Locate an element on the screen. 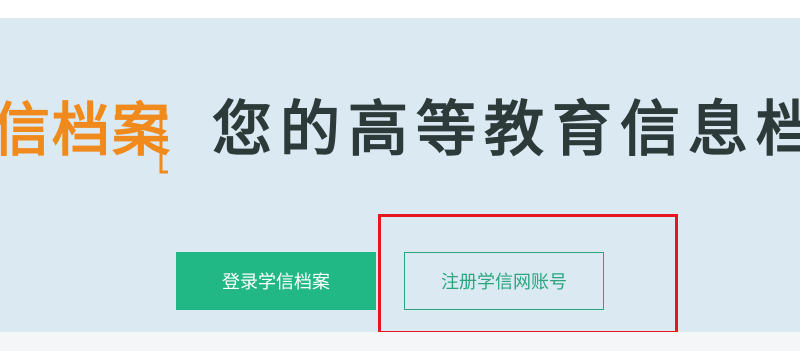 The height and width of the screenshot is (351, 800). hero-slogan: 您的高等教育信息档 is located at coordinates (506, 130).